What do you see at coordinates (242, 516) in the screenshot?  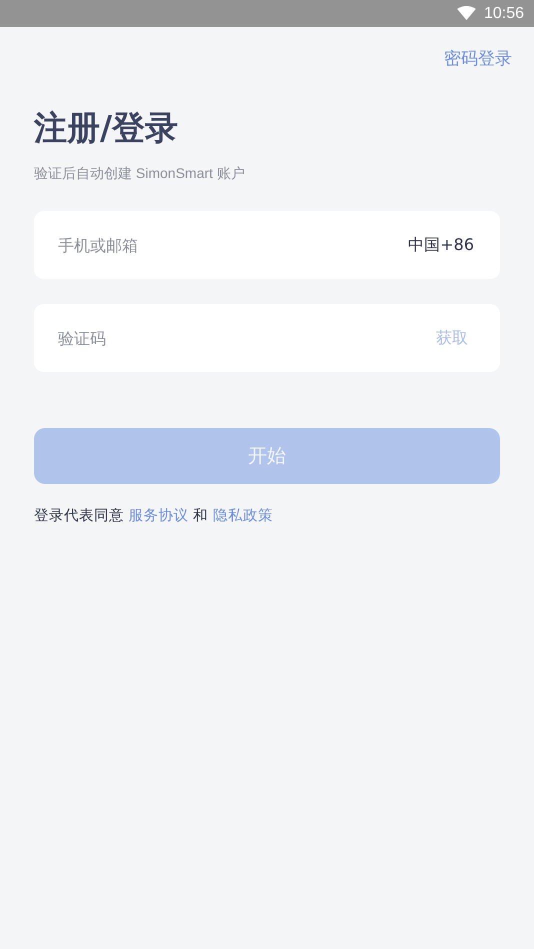 I see `privacy-policy-link: 隐私政策` at bounding box center [242, 516].